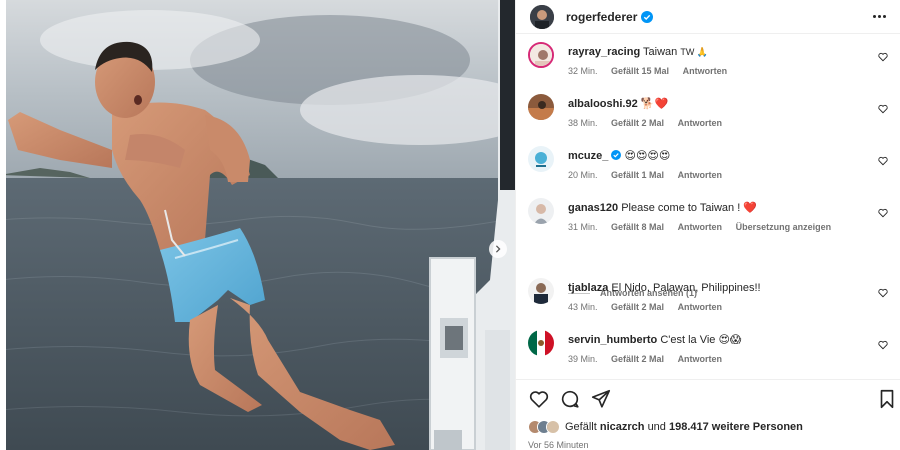 This screenshot has width=900, height=450. Describe the element at coordinates (558, 445) in the screenshot. I see `post-timestamp: Vor 56 Minuten` at that location.